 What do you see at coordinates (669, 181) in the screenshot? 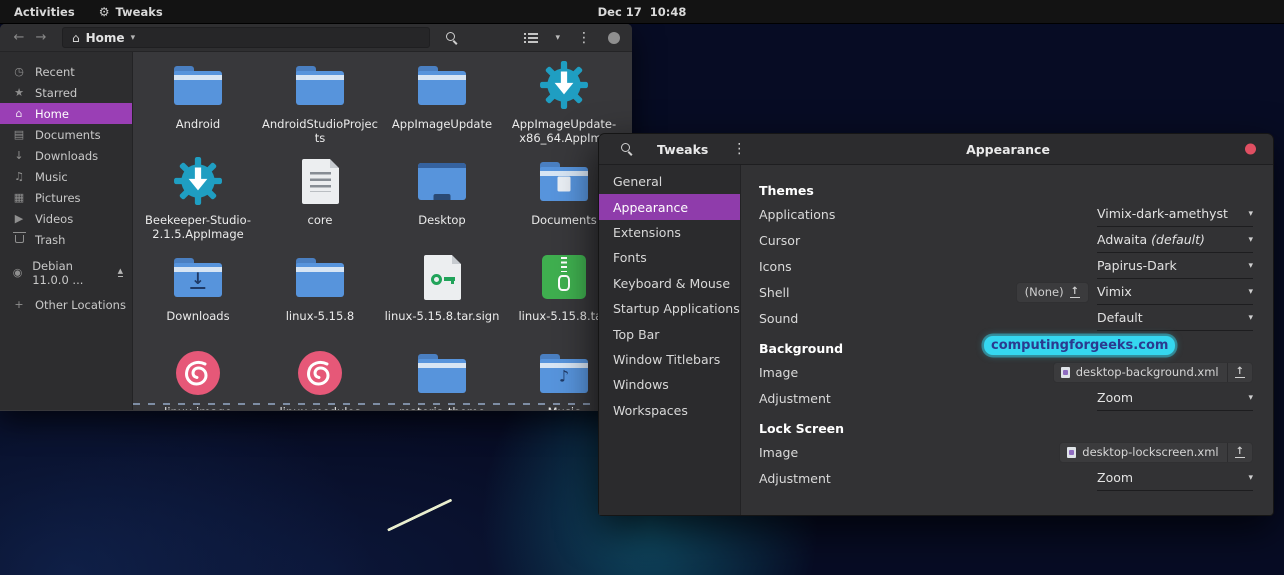
I see `tab-general: General` at bounding box center [669, 181].